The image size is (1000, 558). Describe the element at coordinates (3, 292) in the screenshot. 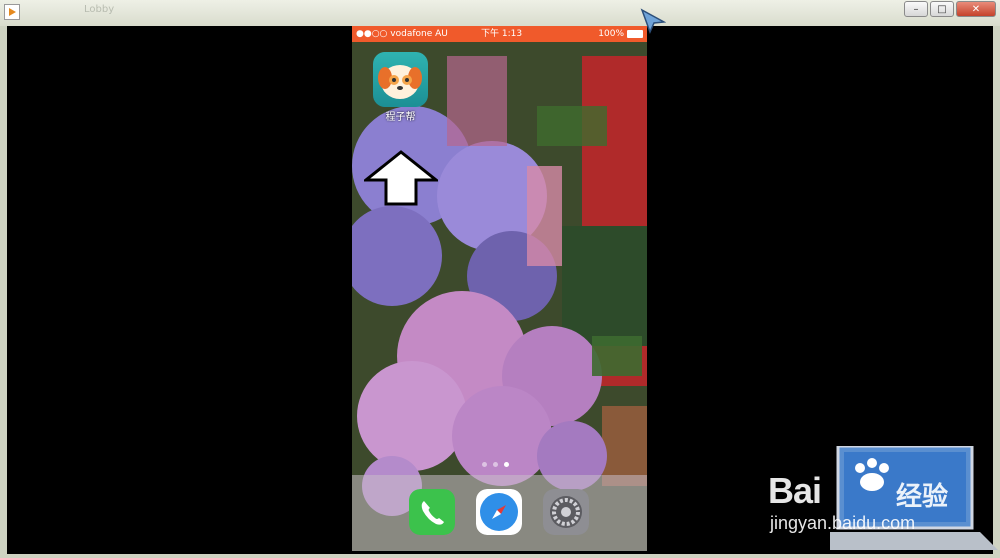

I see `window-frame-left` at that location.